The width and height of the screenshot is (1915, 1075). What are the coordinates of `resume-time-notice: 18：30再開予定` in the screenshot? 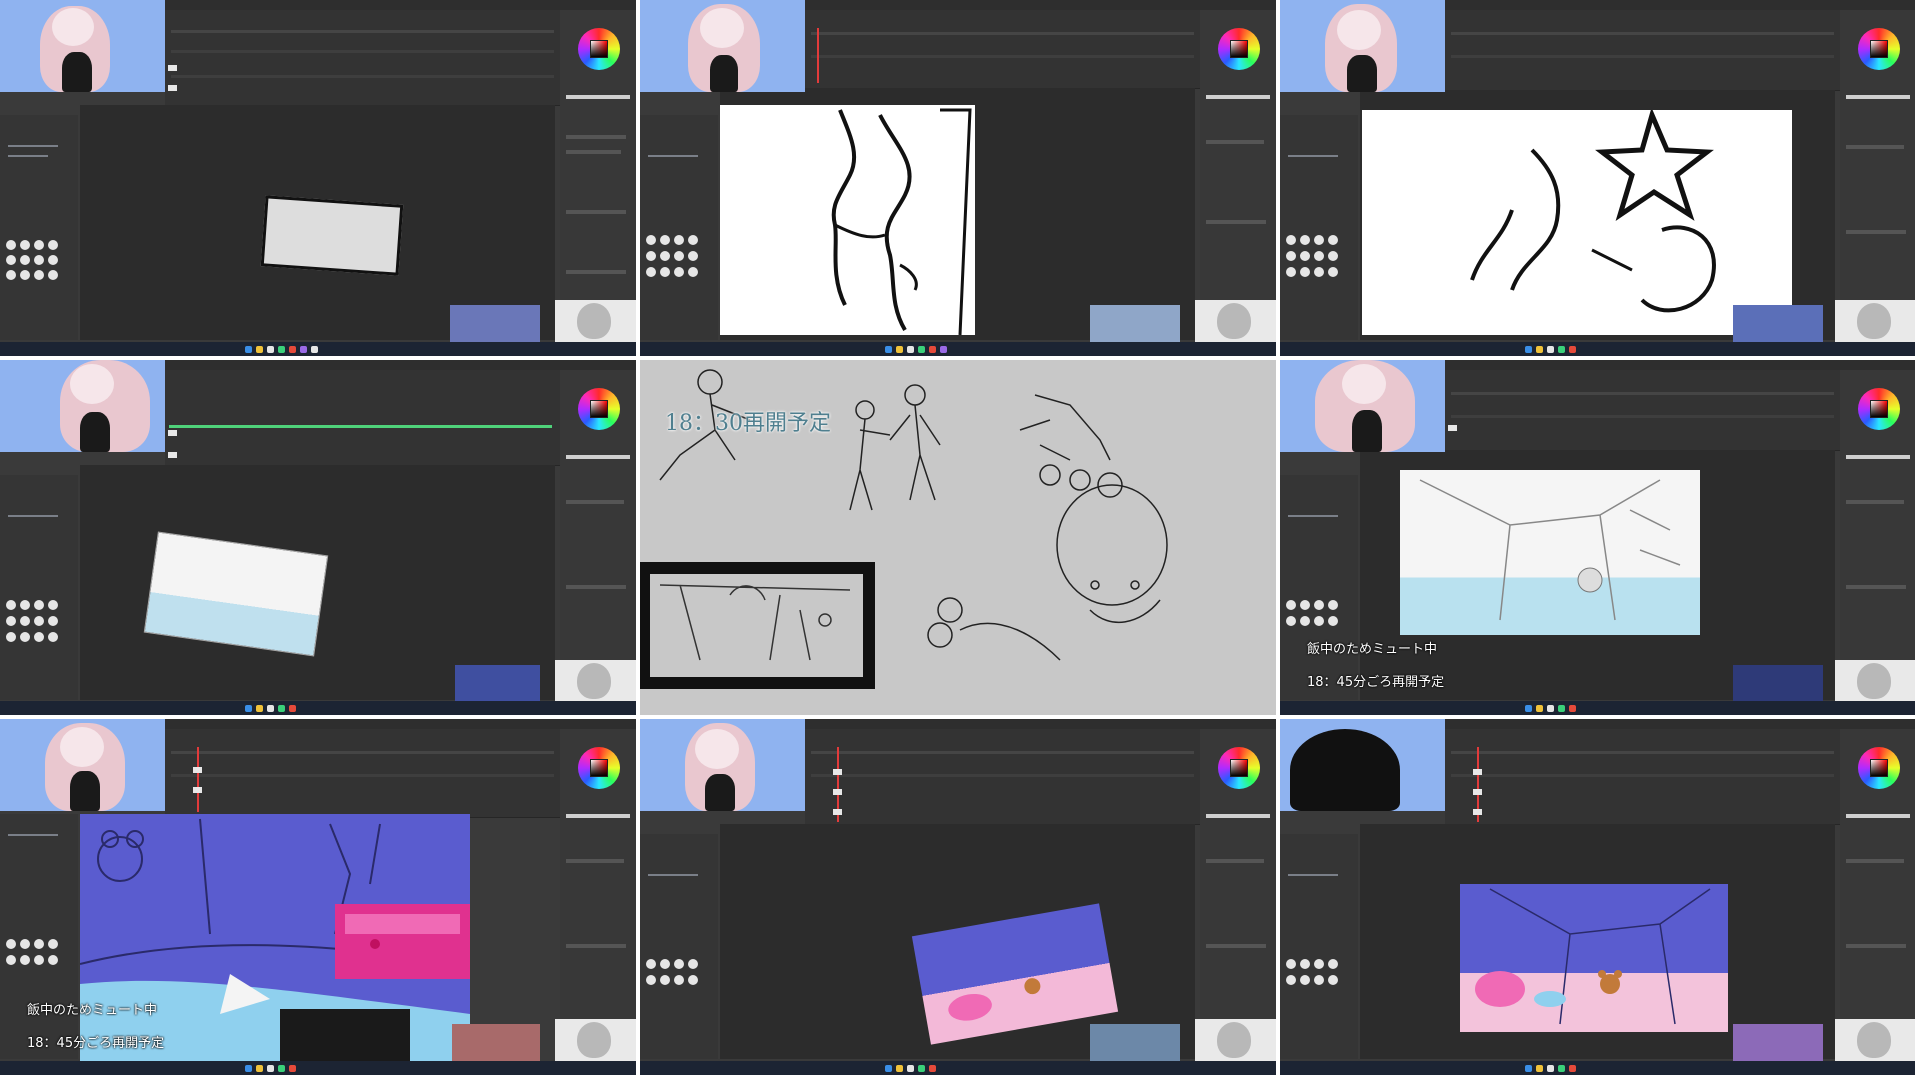 It's located at (748, 423).